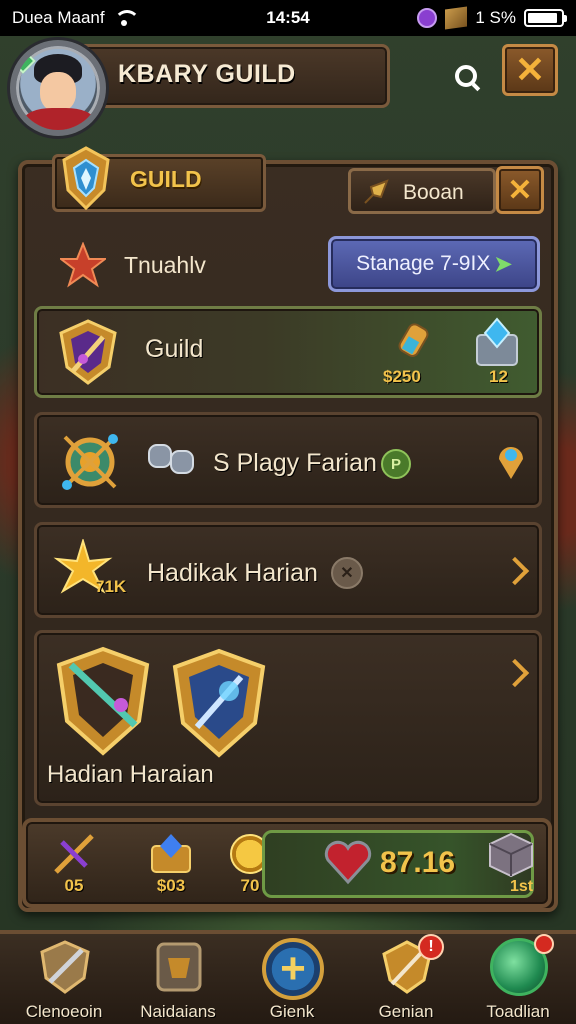 Image resolution: width=576 pixels, height=1024 pixels. Describe the element at coordinates (456, 18) in the screenshot. I see `package-icon` at that location.